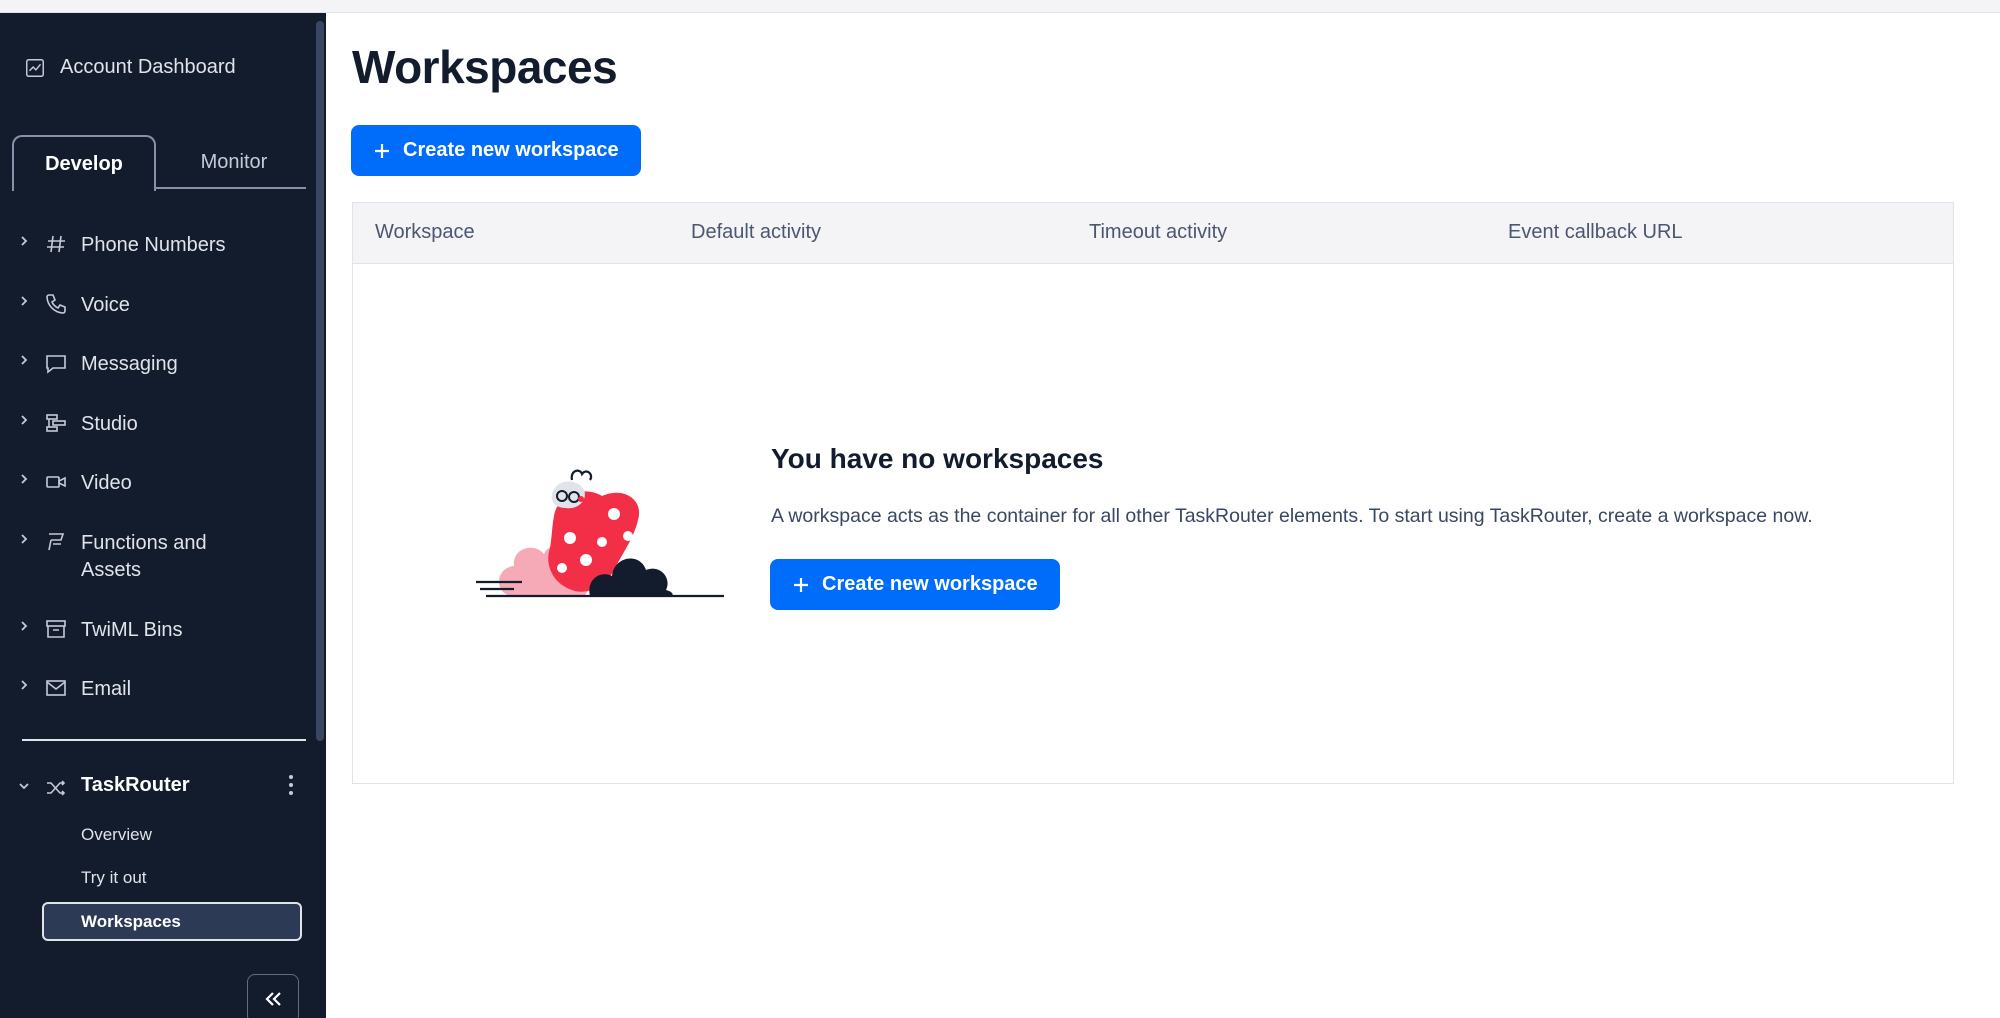  Describe the element at coordinates (273, 999) in the screenshot. I see `chevrons-left-icon` at that location.